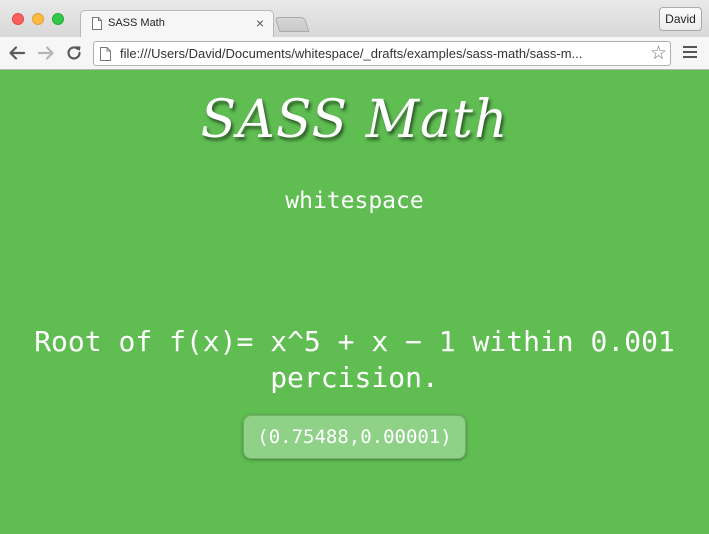 The width and height of the screenshot is (709, 534). Describe the element at coordinates (690, 53) in the screenshot. I see `menu-icon` at that location.